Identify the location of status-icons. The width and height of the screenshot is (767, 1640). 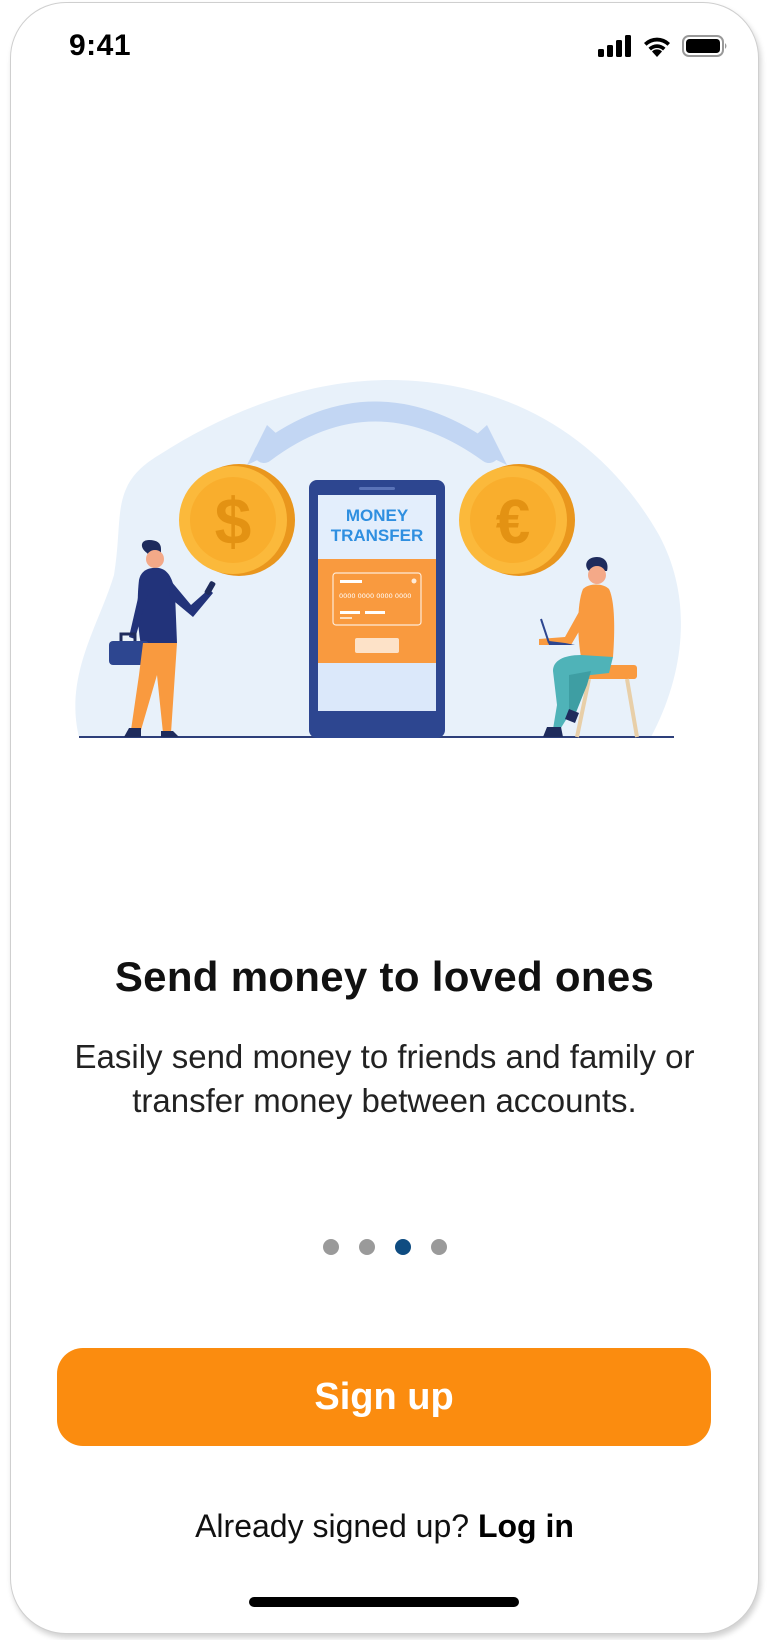
(663, 46).